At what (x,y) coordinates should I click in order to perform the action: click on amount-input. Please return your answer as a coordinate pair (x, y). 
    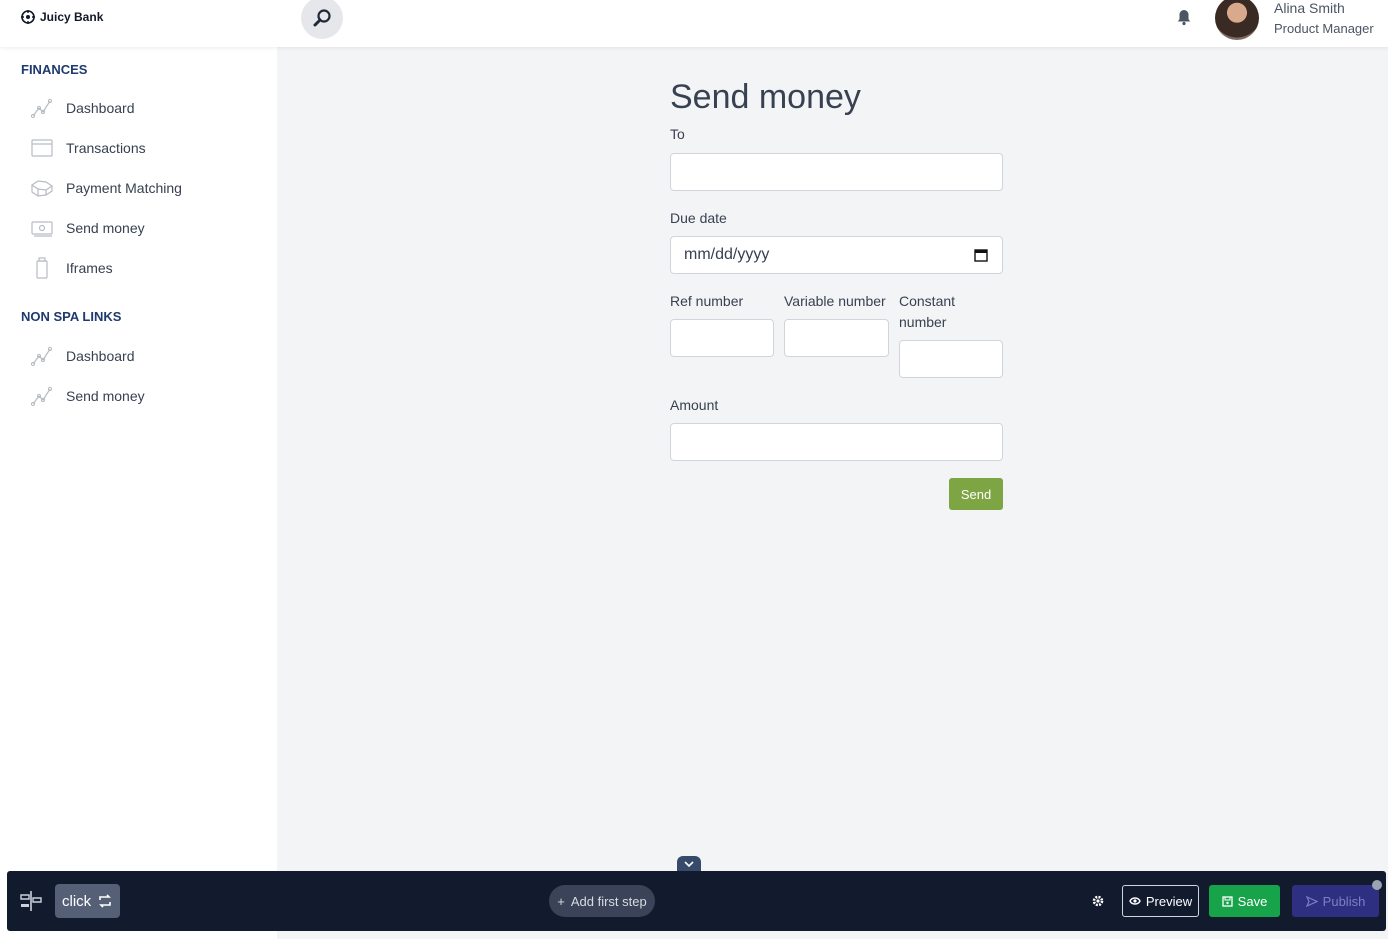
    Looking at the image, I should click on (836, 442).